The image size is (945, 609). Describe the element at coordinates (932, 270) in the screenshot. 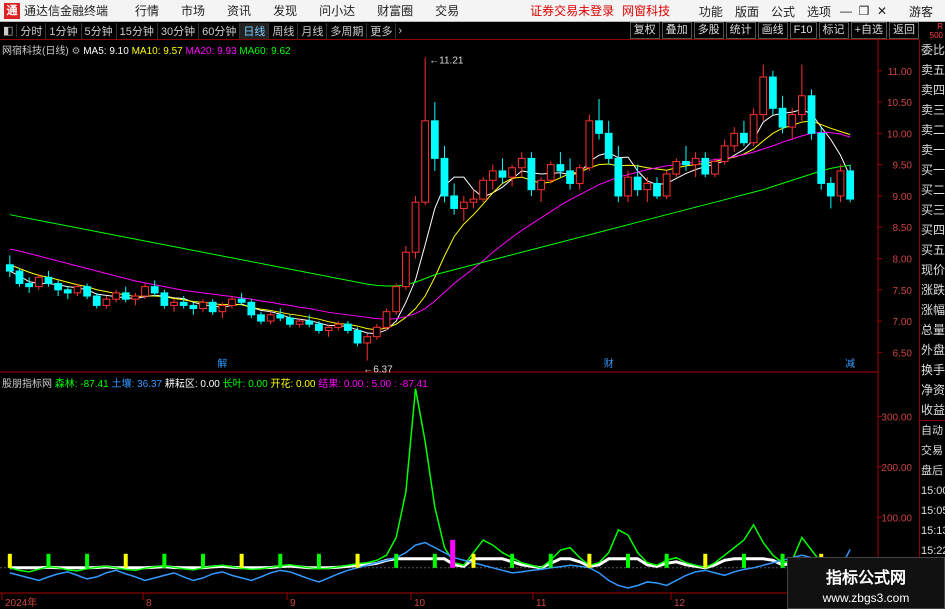

I see `quote-field-11: 现价` at that location.